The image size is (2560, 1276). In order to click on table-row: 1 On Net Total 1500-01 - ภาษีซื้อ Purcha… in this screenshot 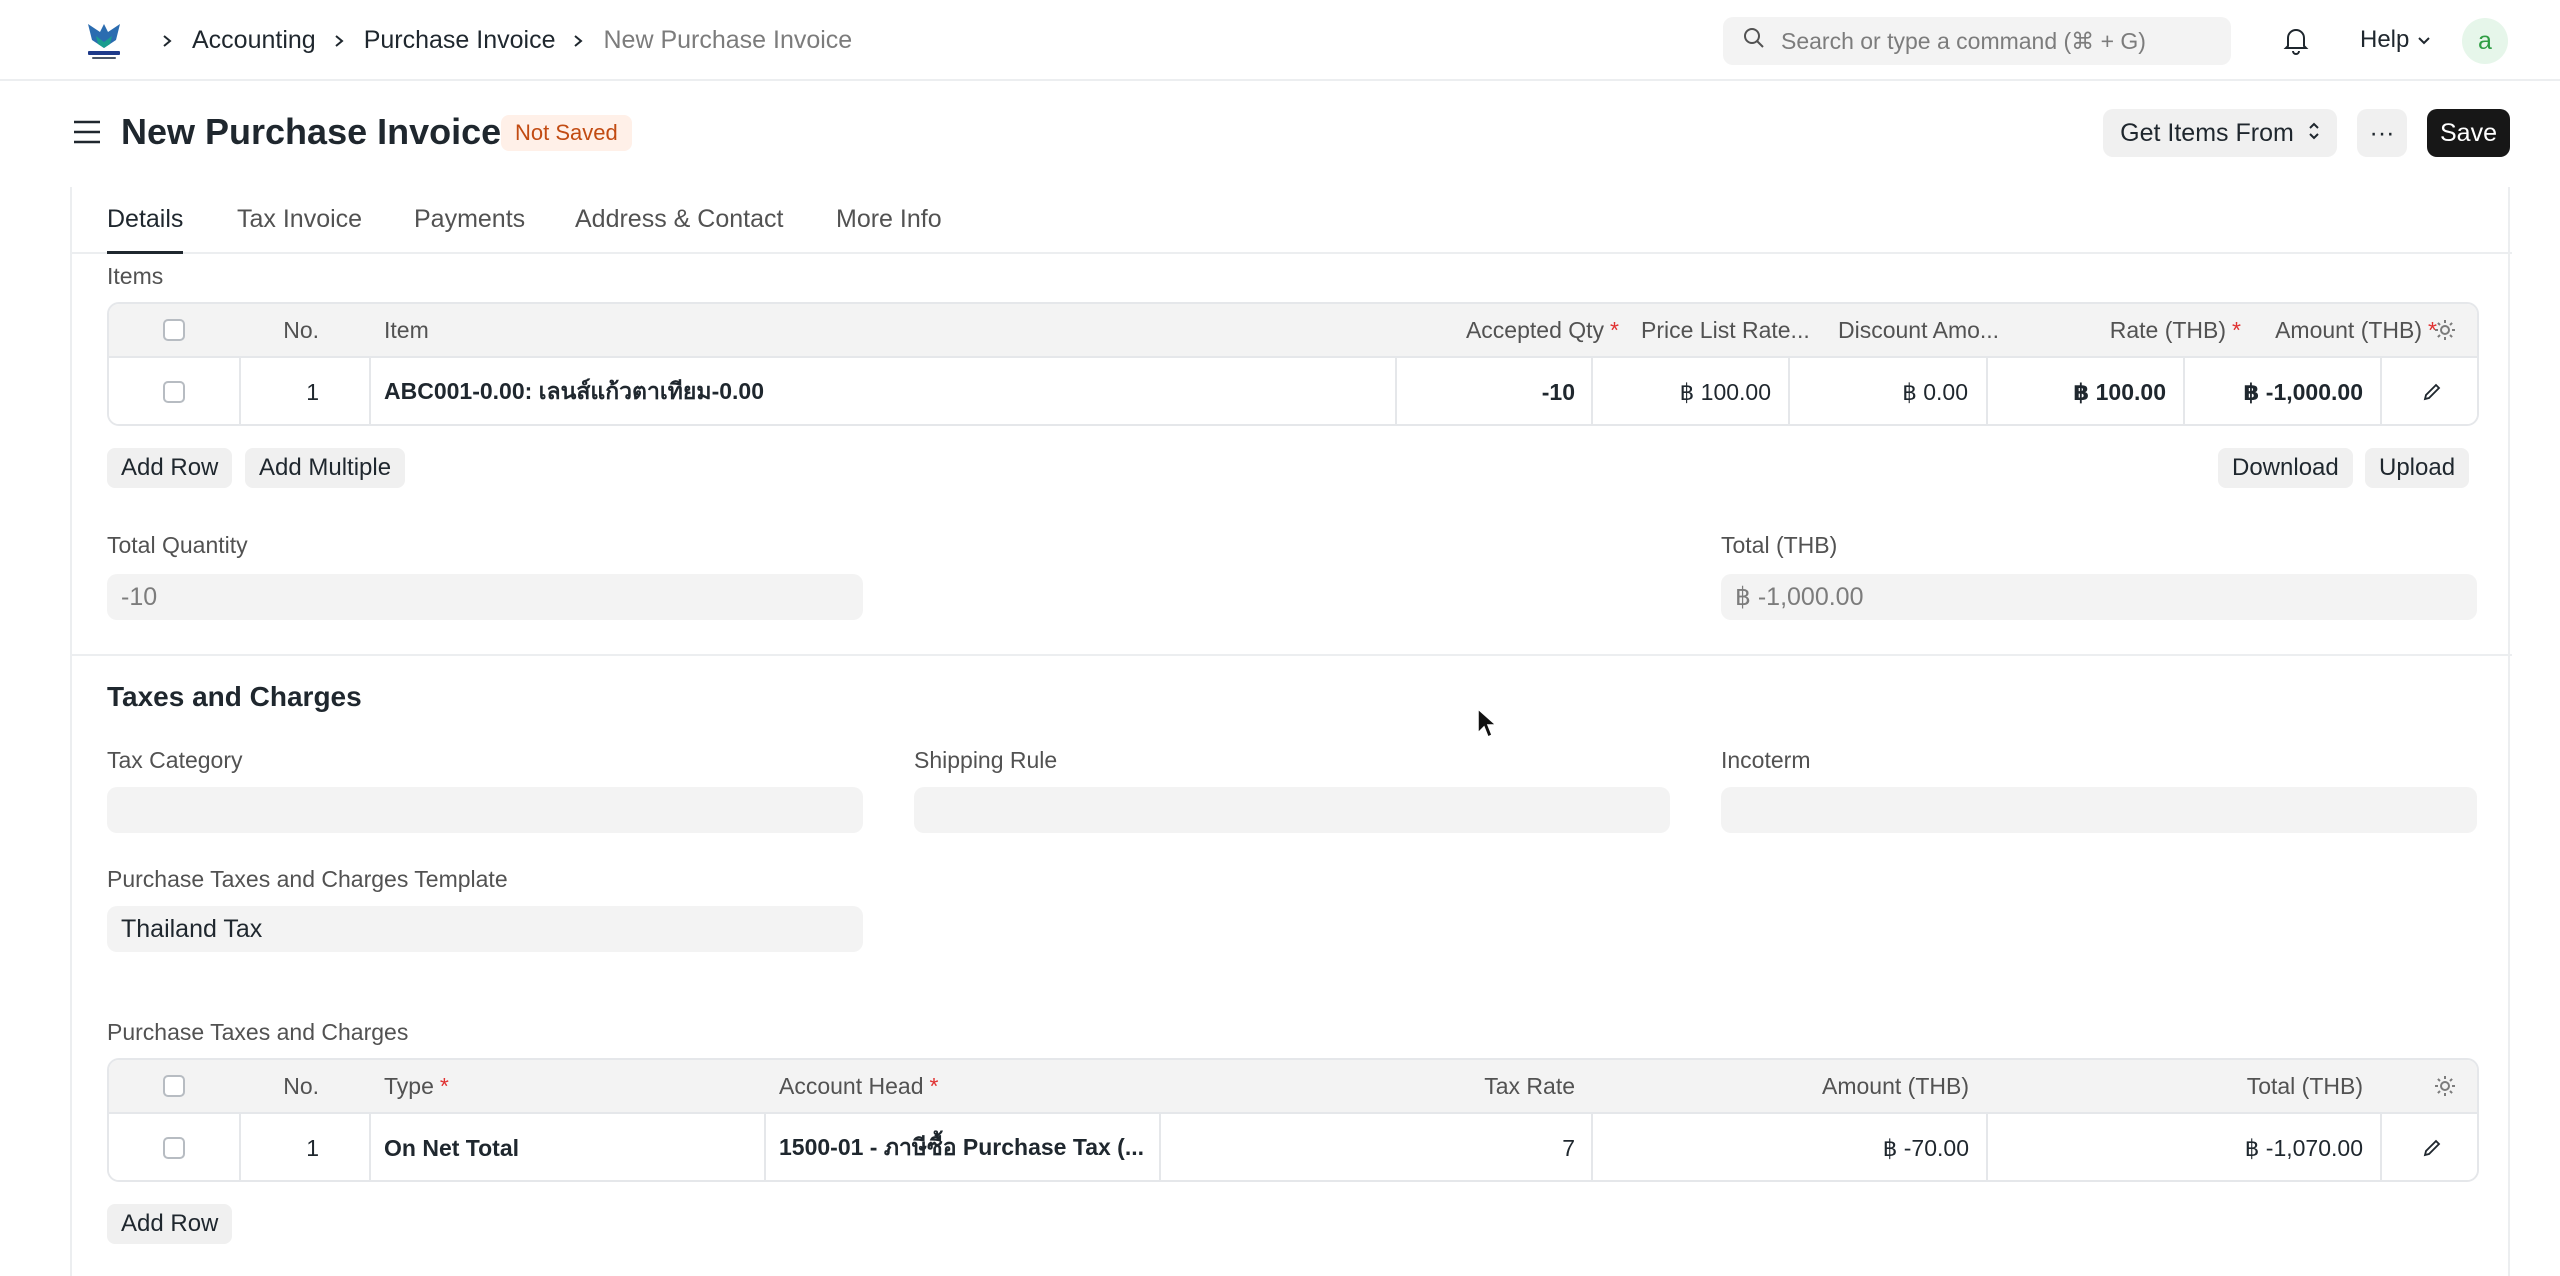, I will do `click(1293, 1147)`.